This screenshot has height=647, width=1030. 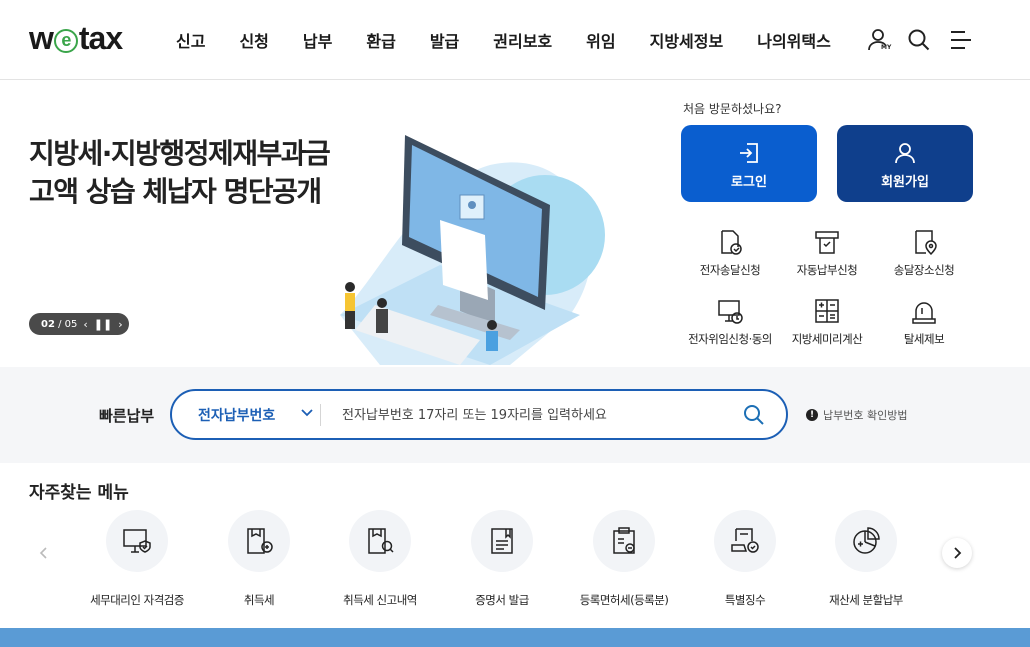 I want to click on freq-tax-agent-verify-label: 세무대리인 자격검증, so click(x=137, y=600).